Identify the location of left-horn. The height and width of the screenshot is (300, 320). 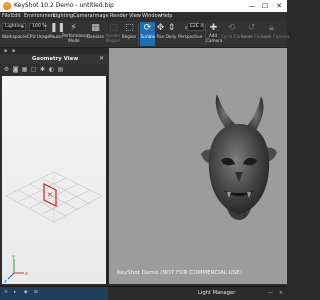
(225, 112).